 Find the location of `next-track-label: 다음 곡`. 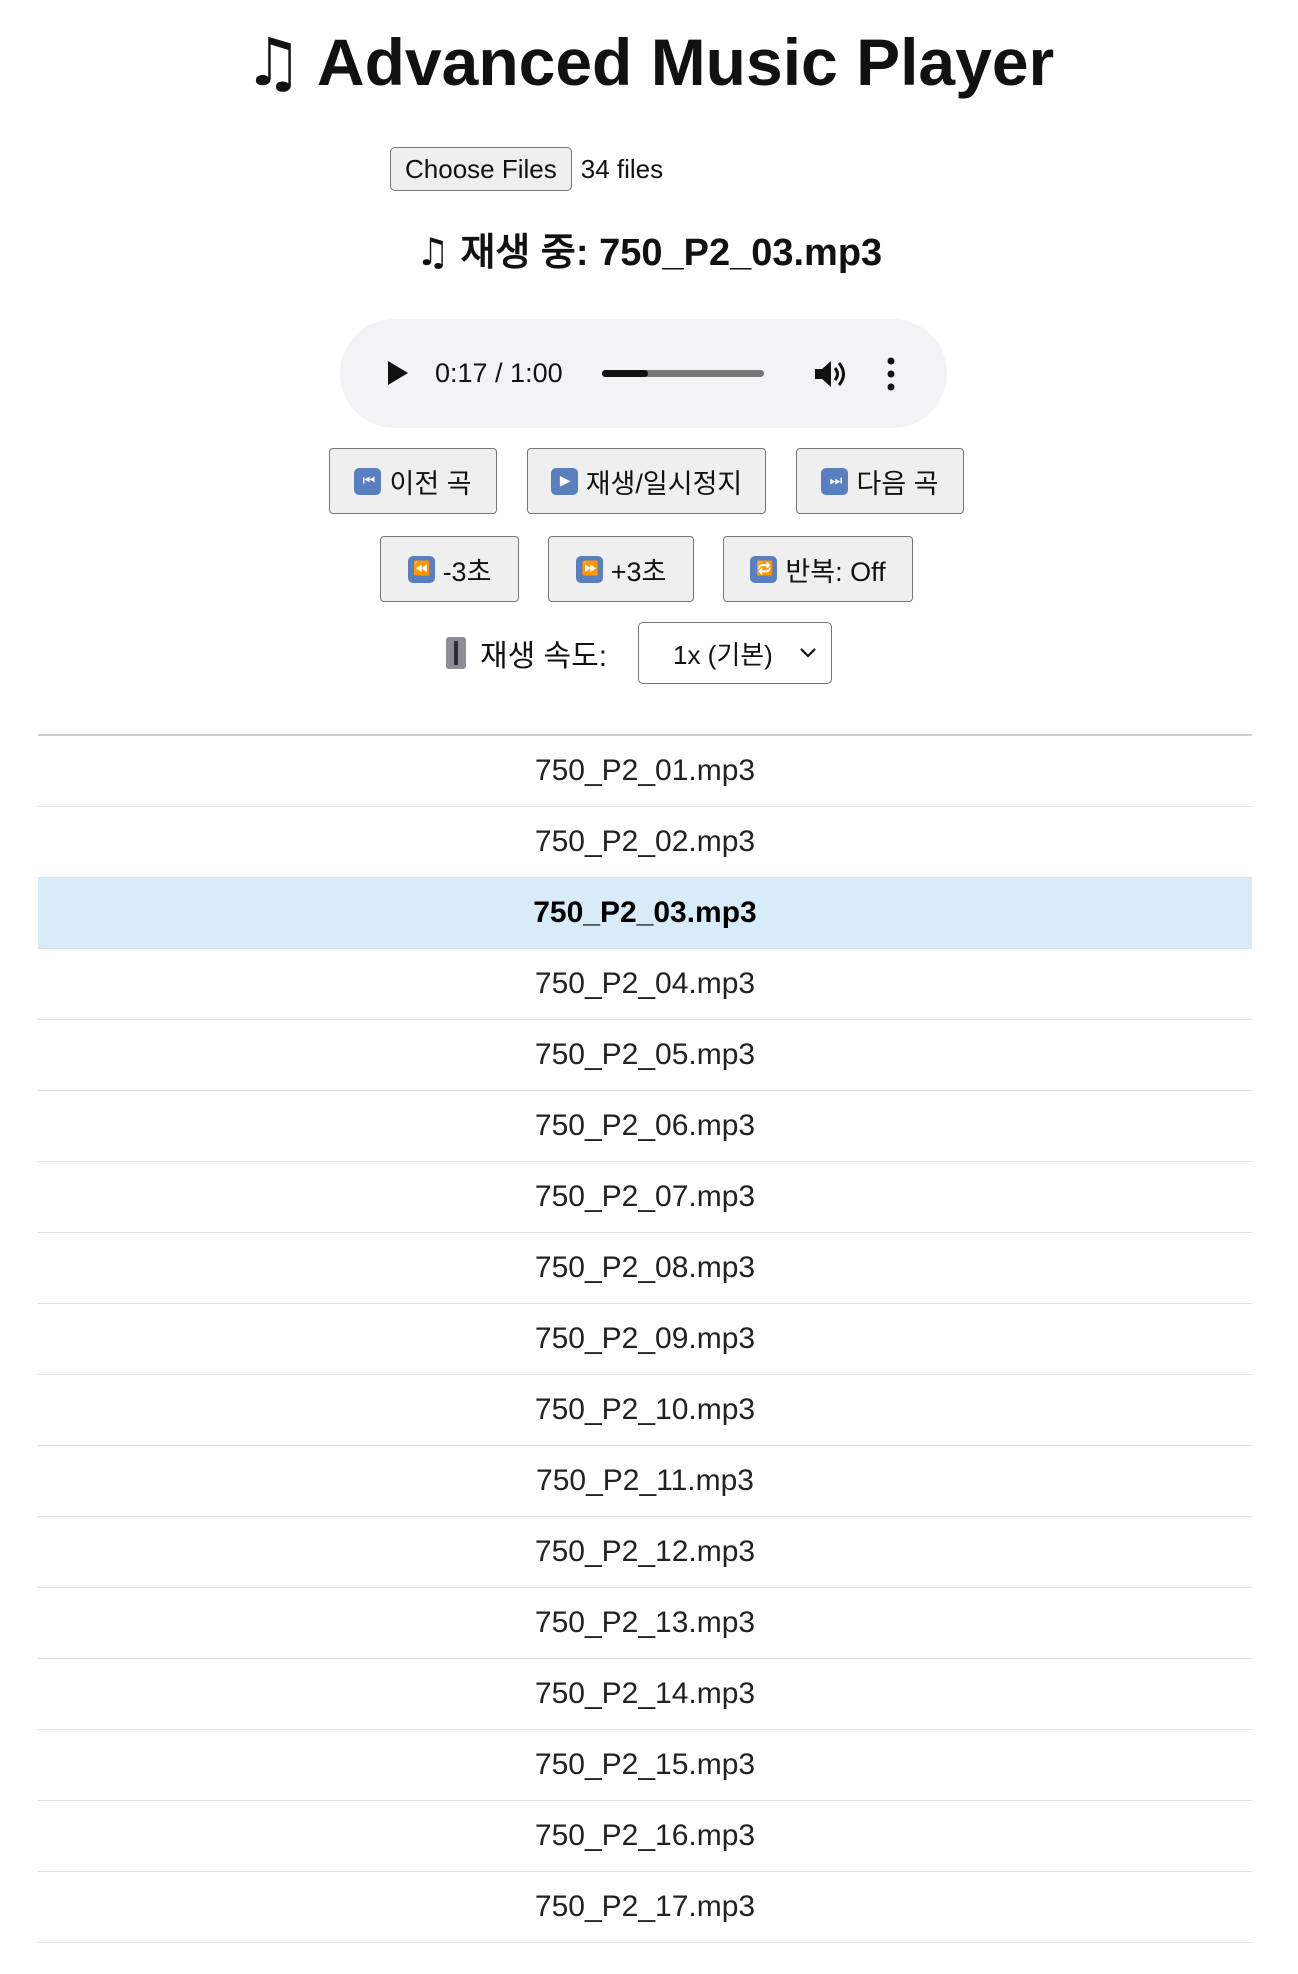

next-track-label: 다음 곡 is located at coordinates (897, 483).